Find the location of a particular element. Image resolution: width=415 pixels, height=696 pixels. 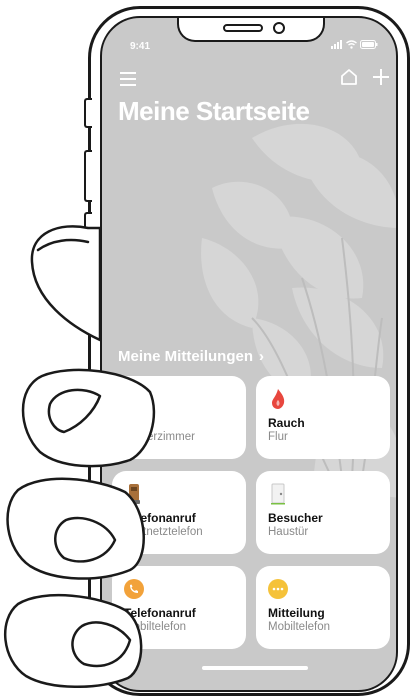

notification-card-visitor: Besucher Haustür is located at coordinates (323, 512).